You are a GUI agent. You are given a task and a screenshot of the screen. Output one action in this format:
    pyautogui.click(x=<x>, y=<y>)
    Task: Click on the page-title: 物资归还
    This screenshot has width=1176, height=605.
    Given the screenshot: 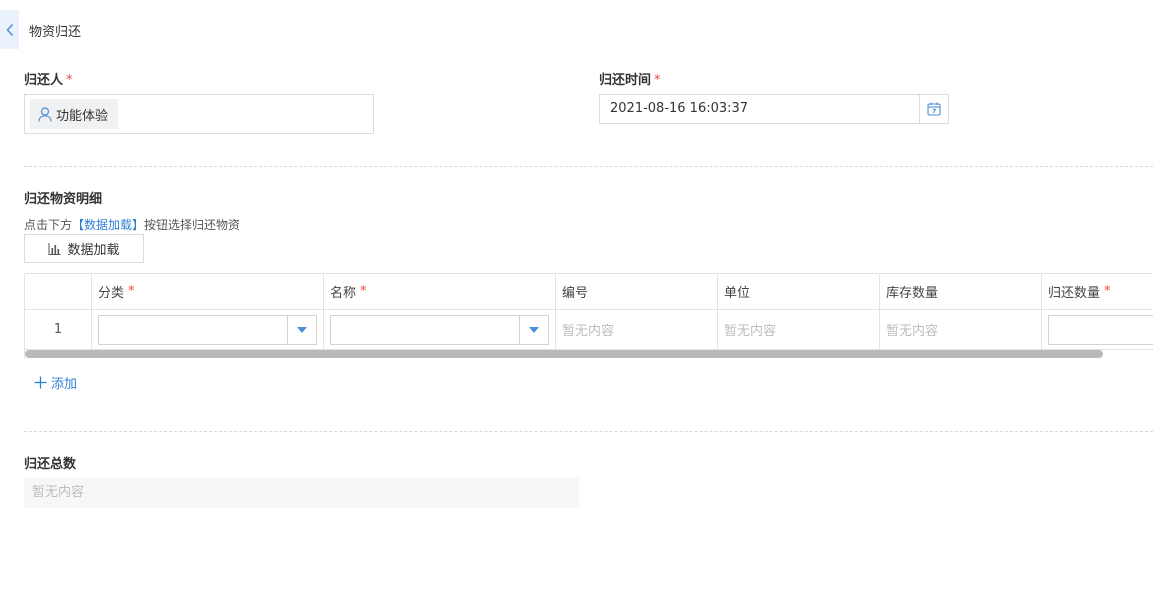 What is the action you would take?
    pyautogui.click(x=55, y=32)
    